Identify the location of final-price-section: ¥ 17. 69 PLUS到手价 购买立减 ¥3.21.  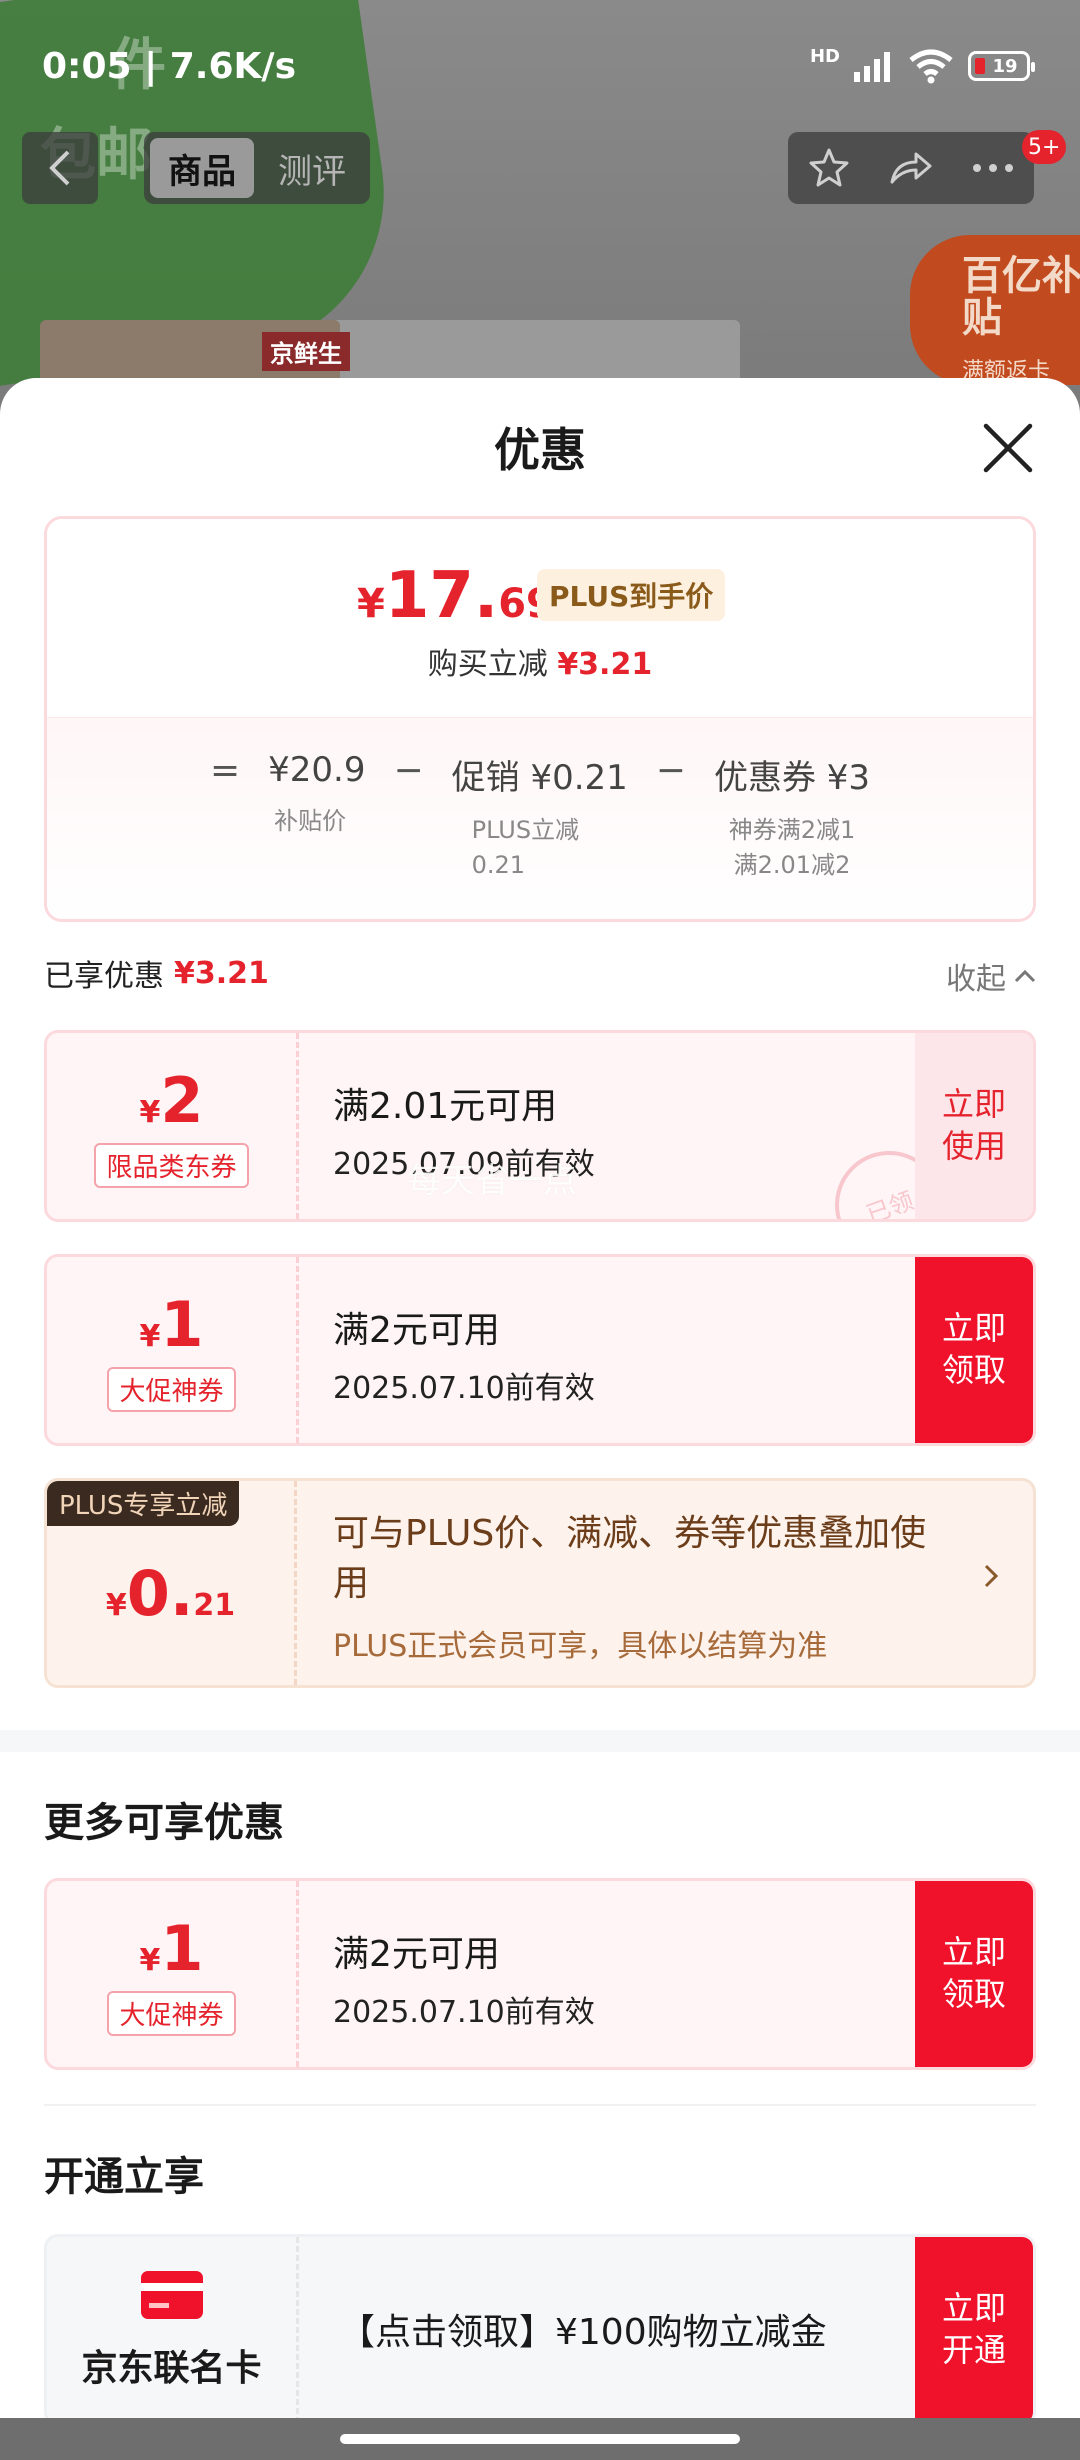
(540, 618).